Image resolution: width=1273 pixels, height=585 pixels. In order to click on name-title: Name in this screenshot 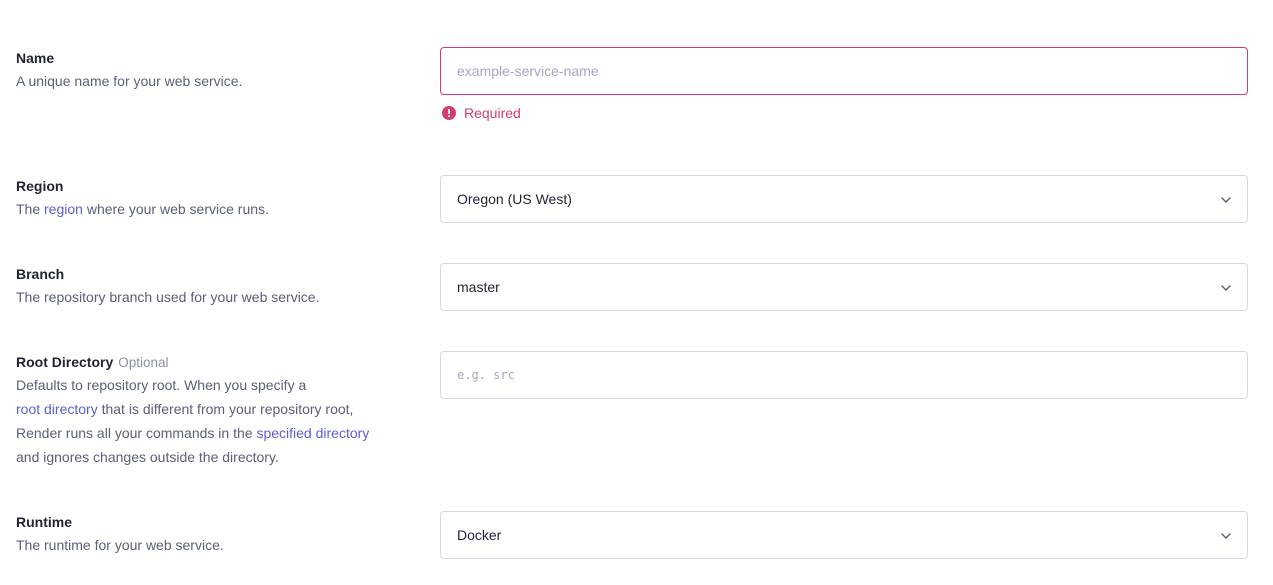, I will do `click(35, 58)`.